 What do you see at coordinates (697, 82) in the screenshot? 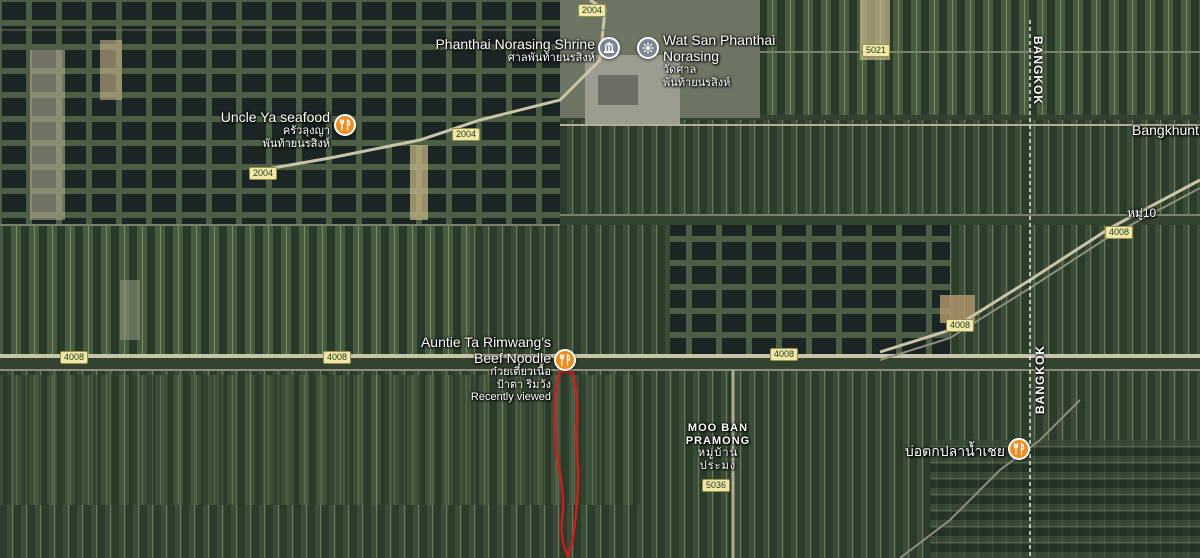
I see `wat-thai-line2: พันท้ายนรสิงห์` at bounding box center [697, 82].